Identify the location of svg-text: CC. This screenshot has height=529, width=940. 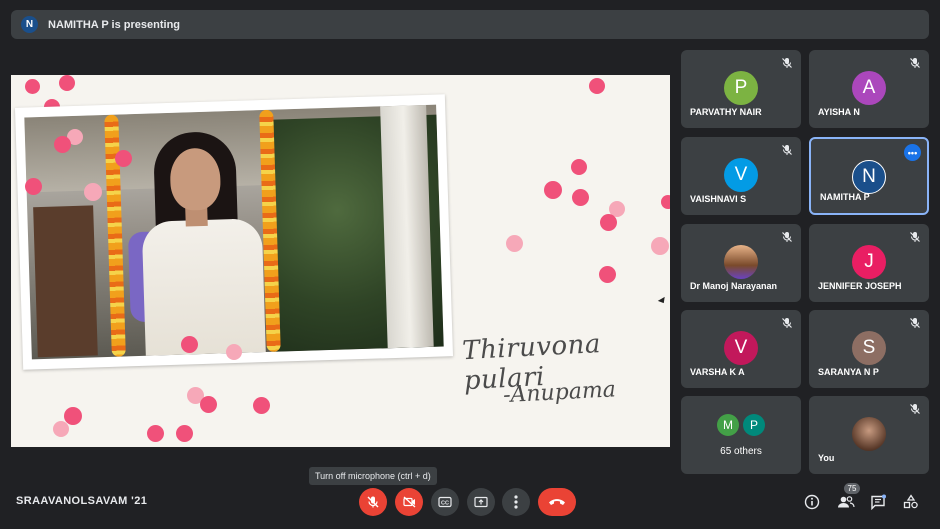
(445, 504).